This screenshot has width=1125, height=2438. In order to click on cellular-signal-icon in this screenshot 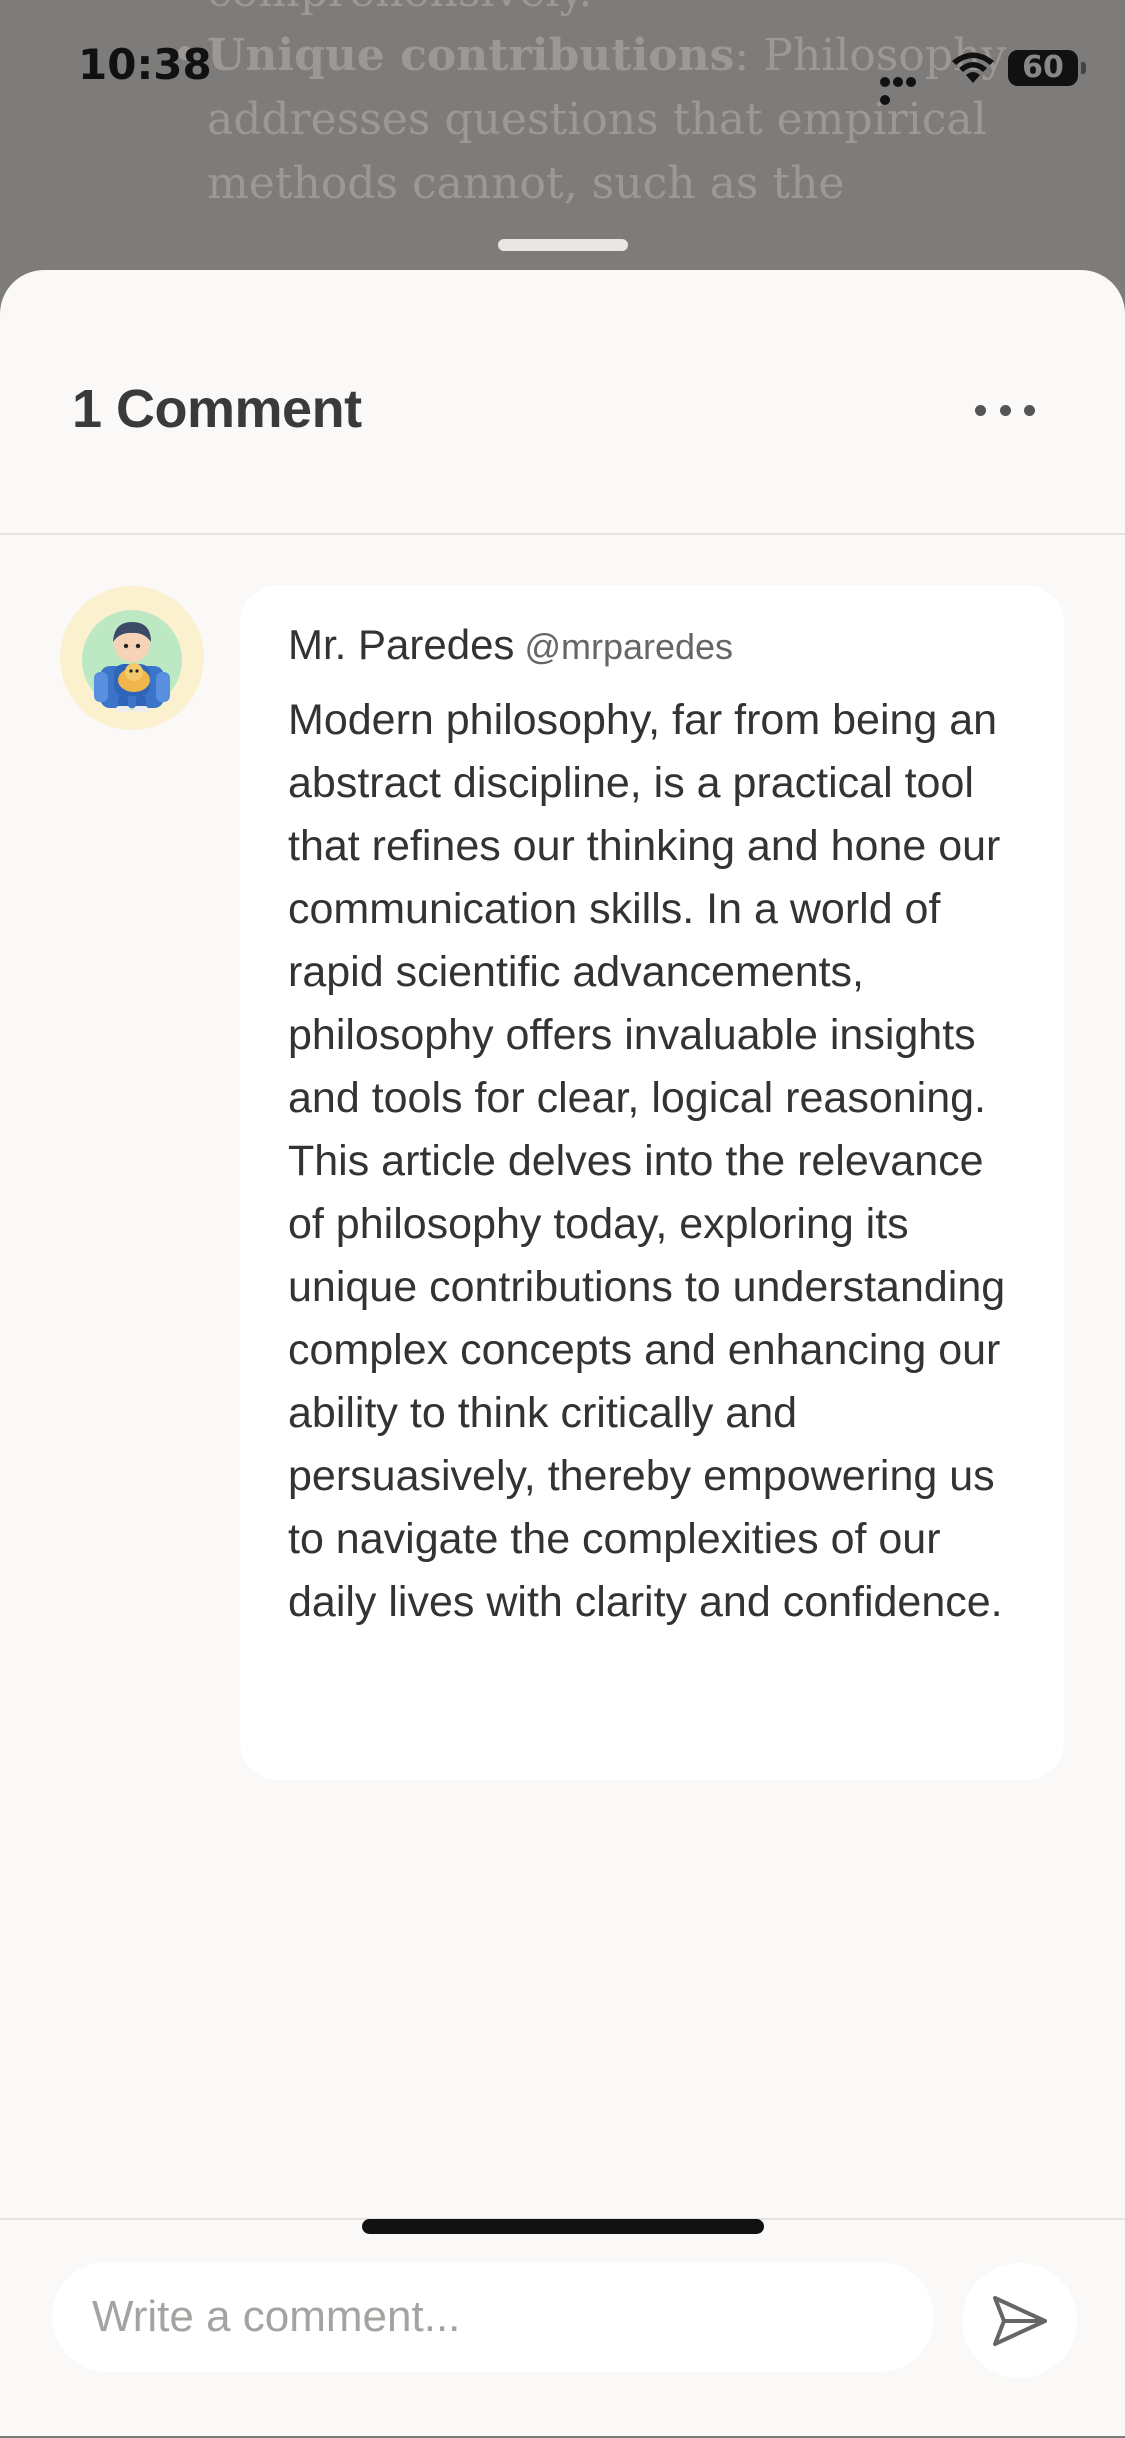, I will do `click(905, 89)`.